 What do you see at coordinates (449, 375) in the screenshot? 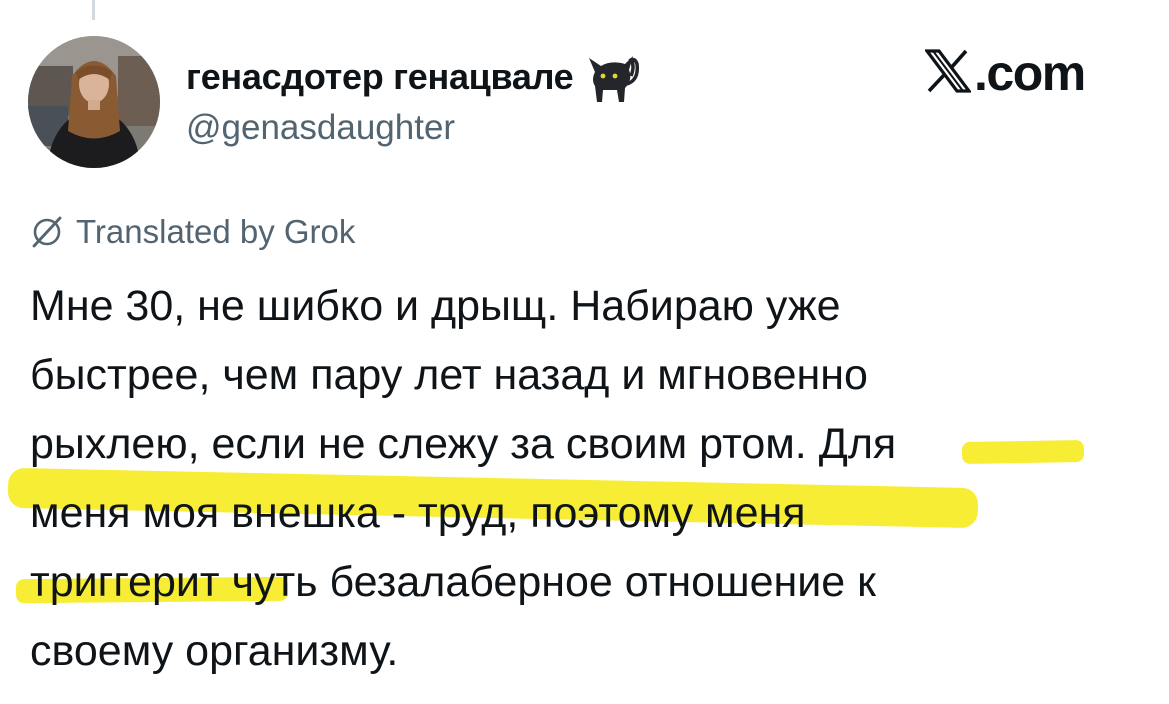
I see `tweet-line-text: быстрее, чем пару лет назад и мгновенно` at bounding box center [449, 375].